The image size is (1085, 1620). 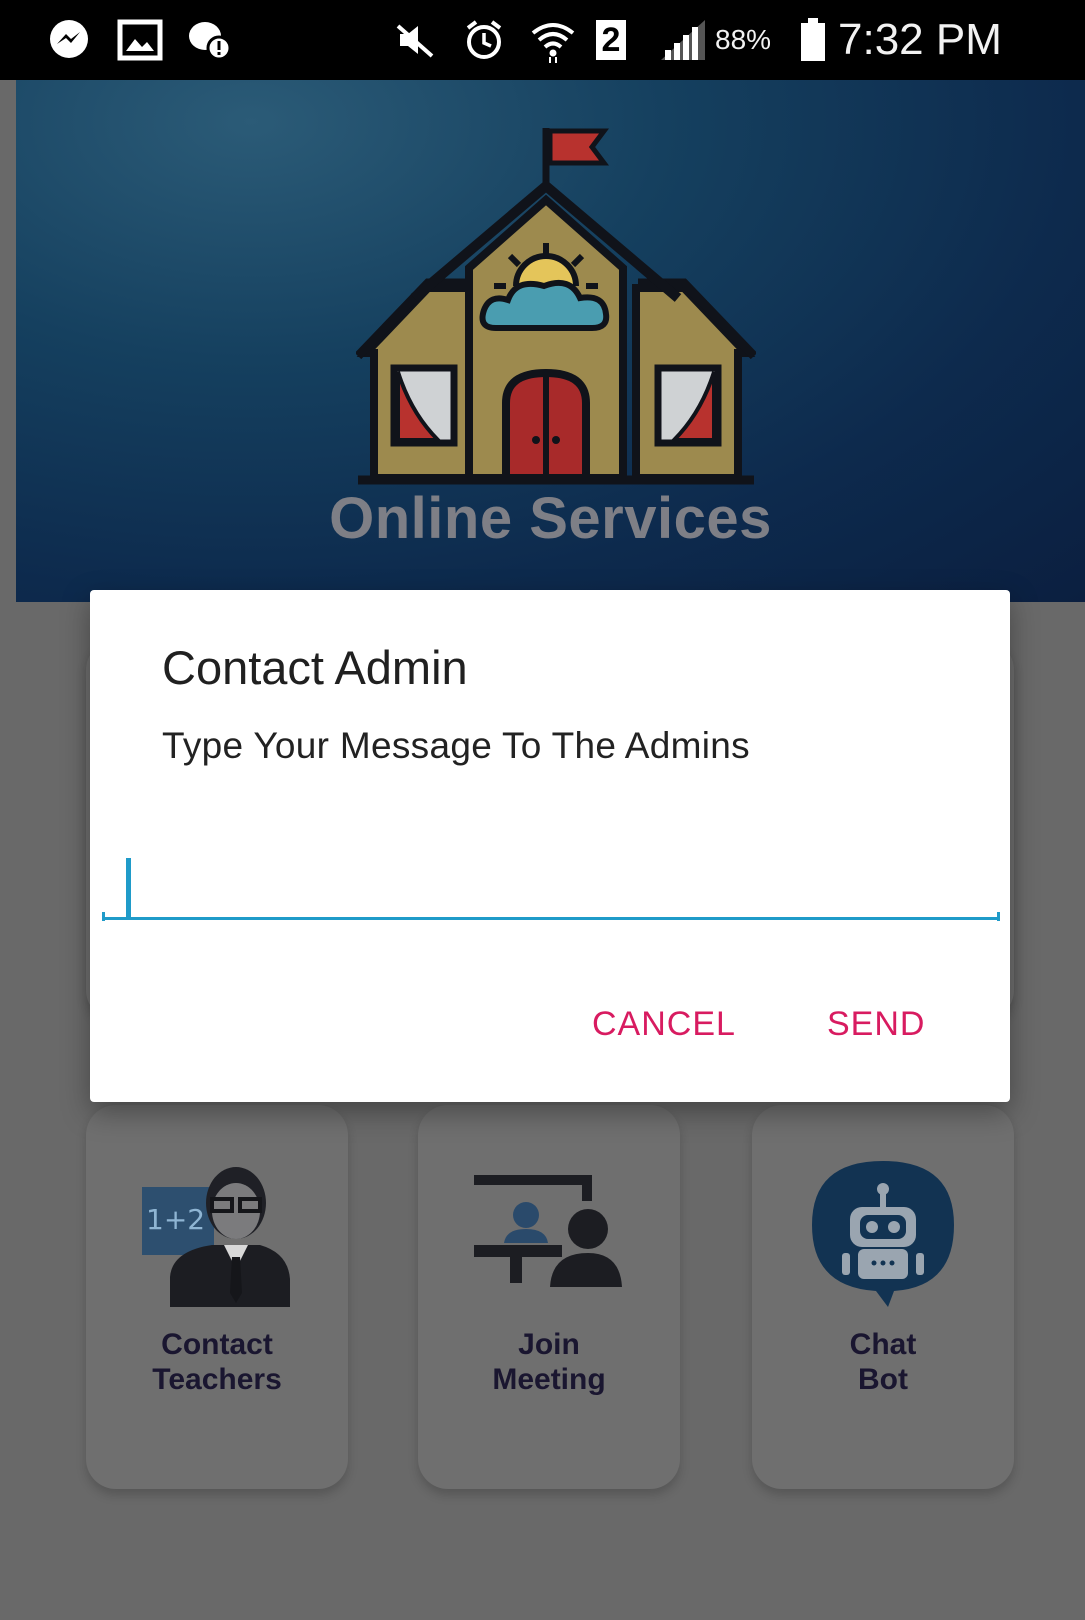 I want to click on chat-alert-icon, so click(x=210, y=40).